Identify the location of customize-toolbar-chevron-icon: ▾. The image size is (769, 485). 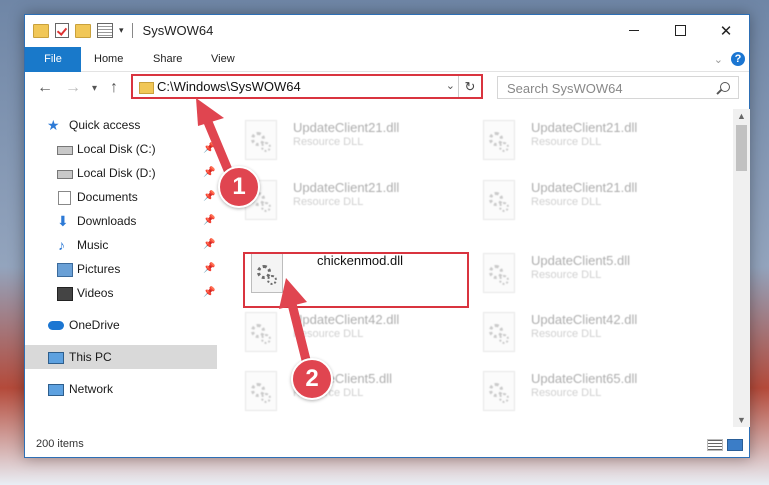
(121, 30).